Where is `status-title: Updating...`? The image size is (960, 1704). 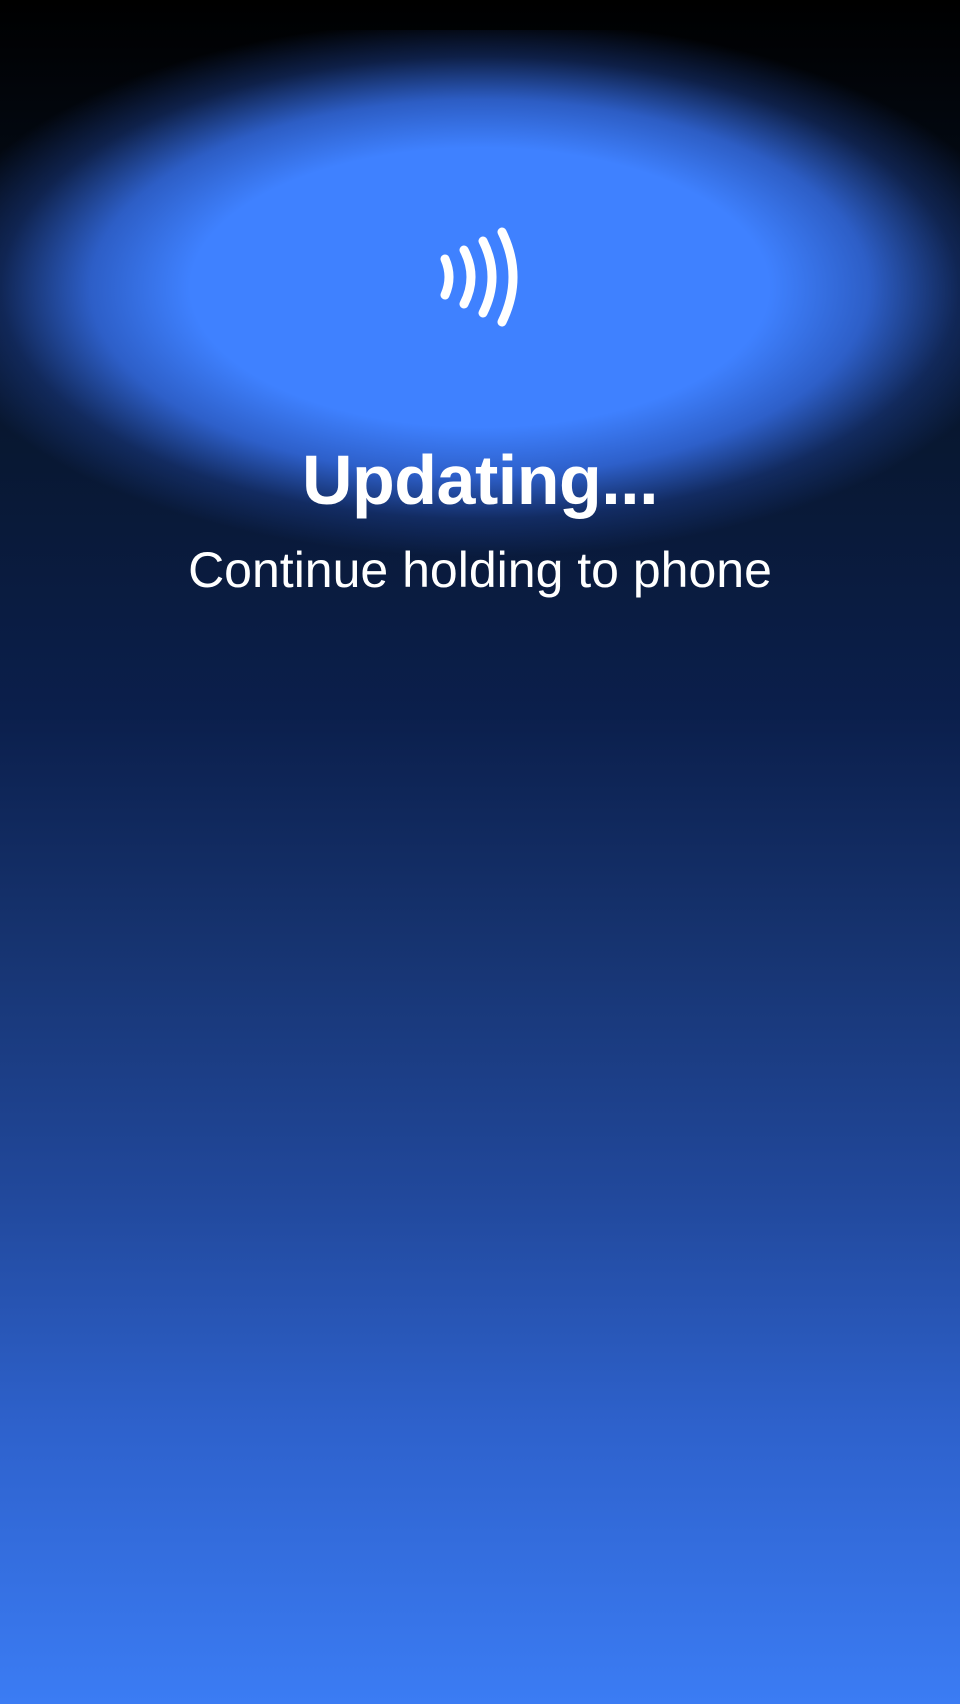 status-title: Updating... is located at coordinates (480, 480).